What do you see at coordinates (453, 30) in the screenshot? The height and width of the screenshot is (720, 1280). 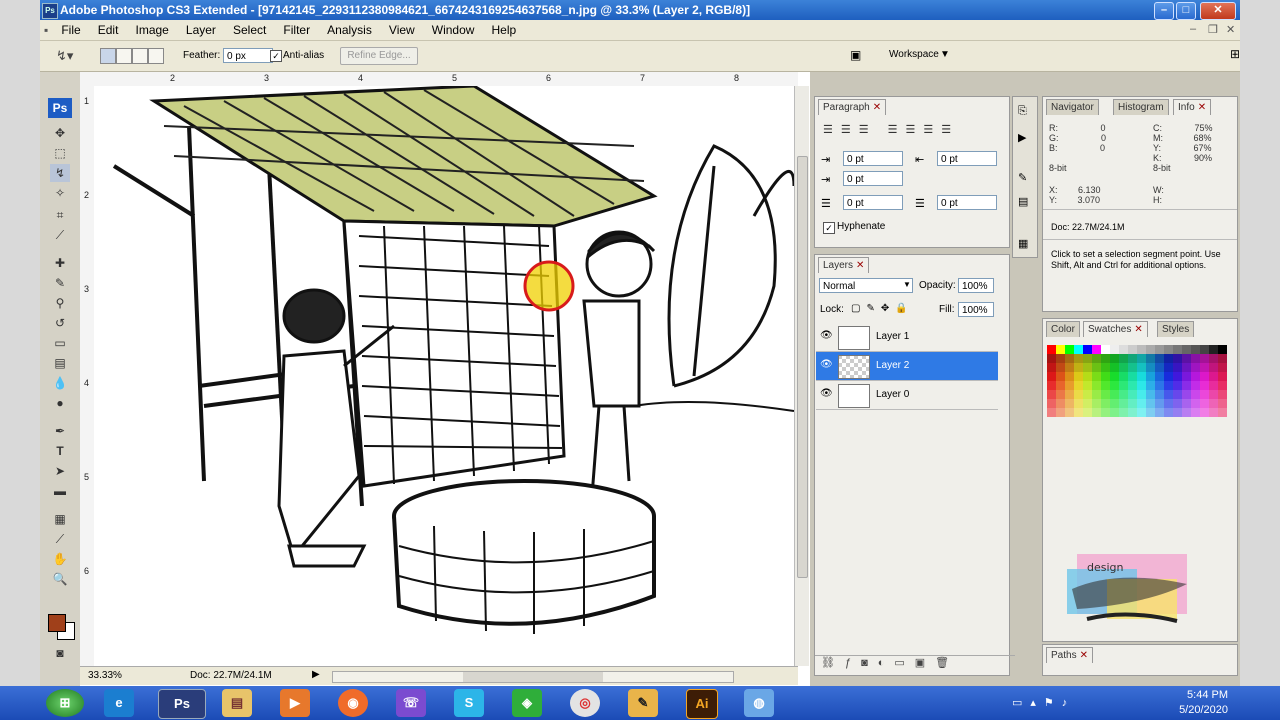 I see `menu-window: Window` at bounding box center [453, 30].